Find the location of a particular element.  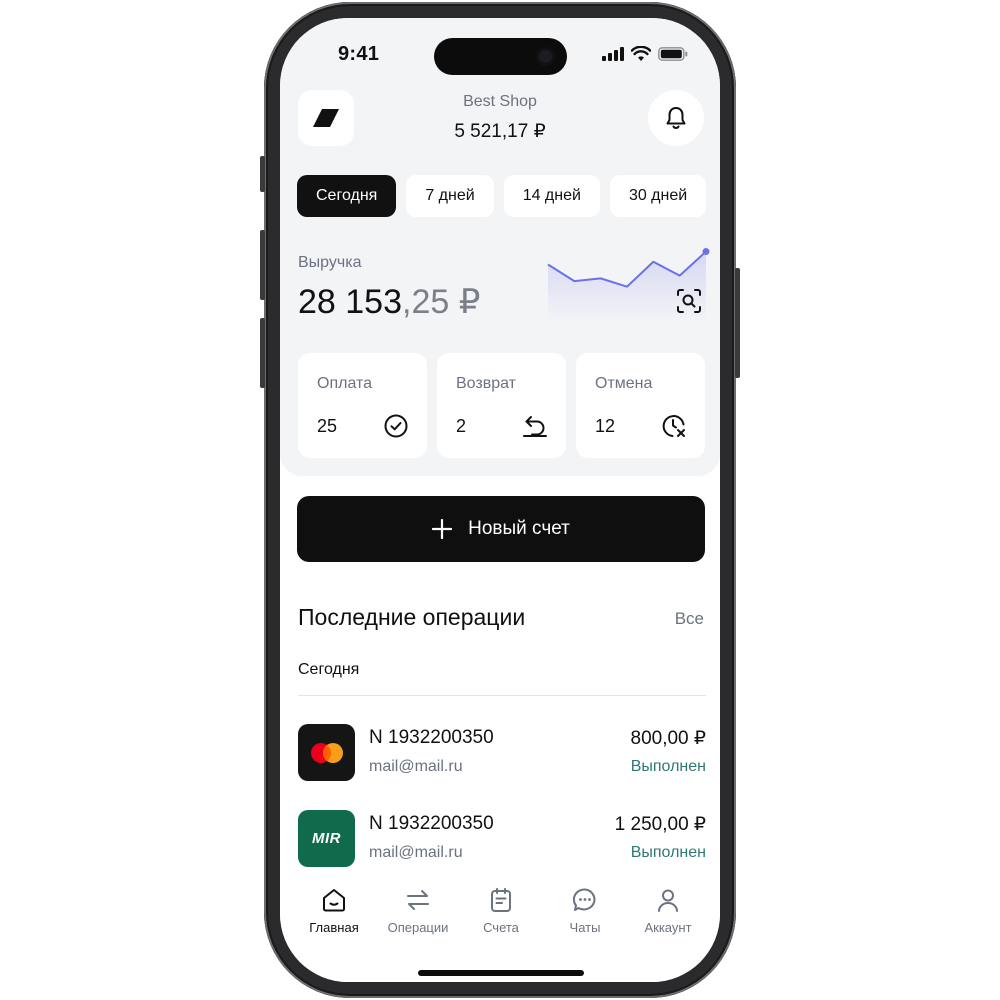

period-tabs: Сегодня 7 дней 14 дней 30 дней is located at coordinates (502, 196).